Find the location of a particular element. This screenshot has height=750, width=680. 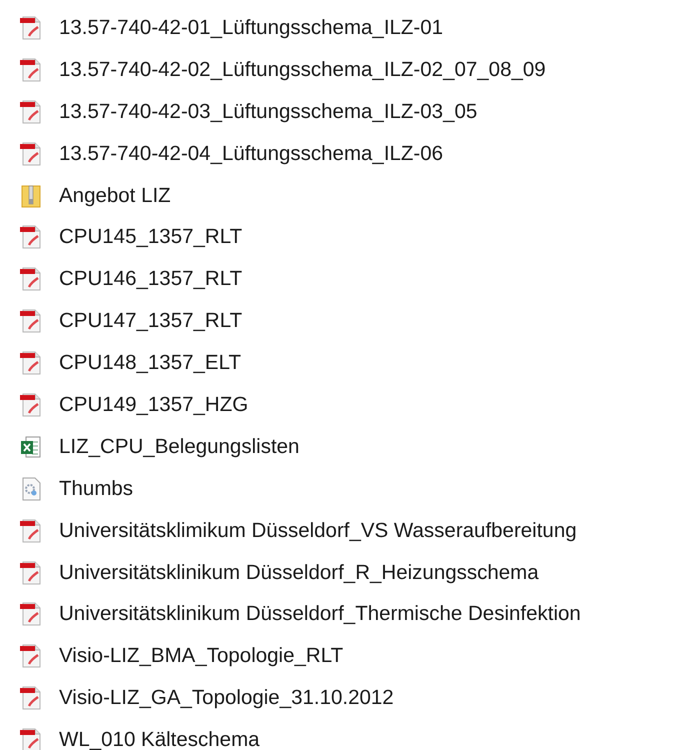

file-name: Visio-LIZ_BMA_Topologie_RLT is located at coordinates (201, 656).